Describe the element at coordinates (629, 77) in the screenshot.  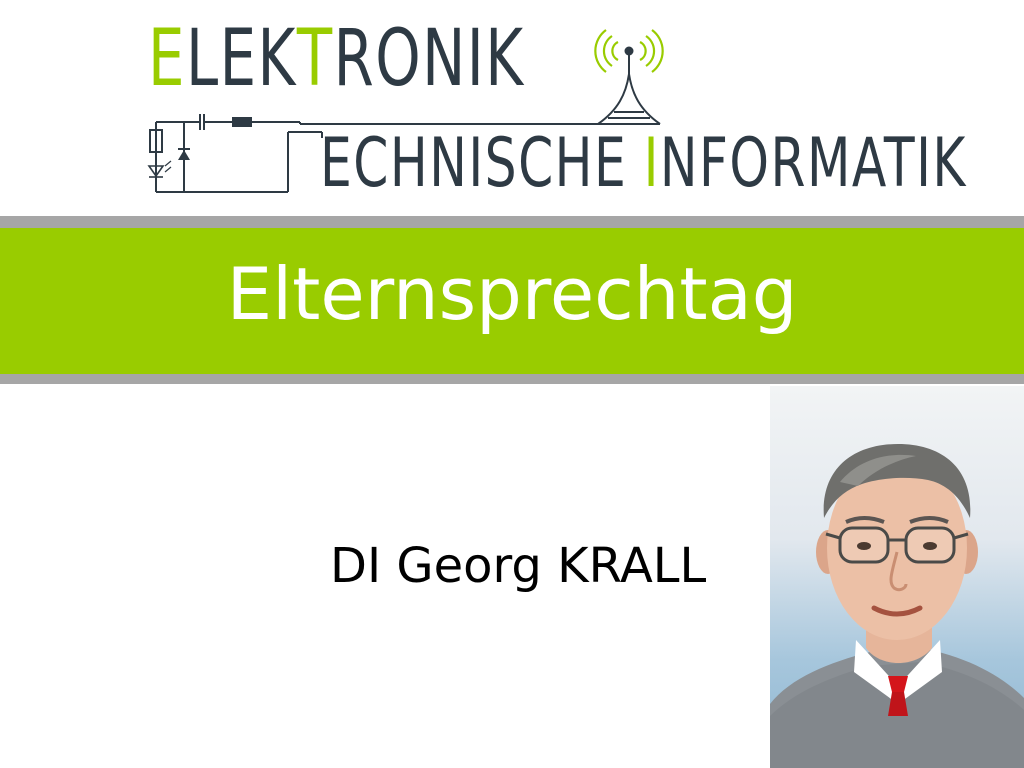
I see `radio-tower-icon` at that location.